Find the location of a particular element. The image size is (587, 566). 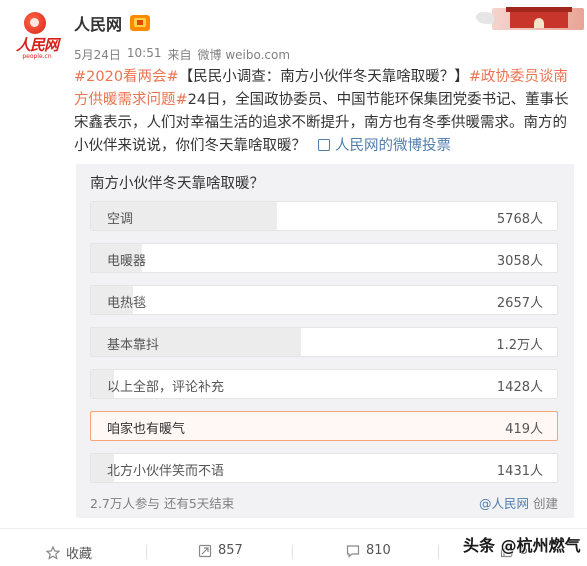

poll-option: 以上全部，评论补充 1428人 is located at coordinates (324, 384).